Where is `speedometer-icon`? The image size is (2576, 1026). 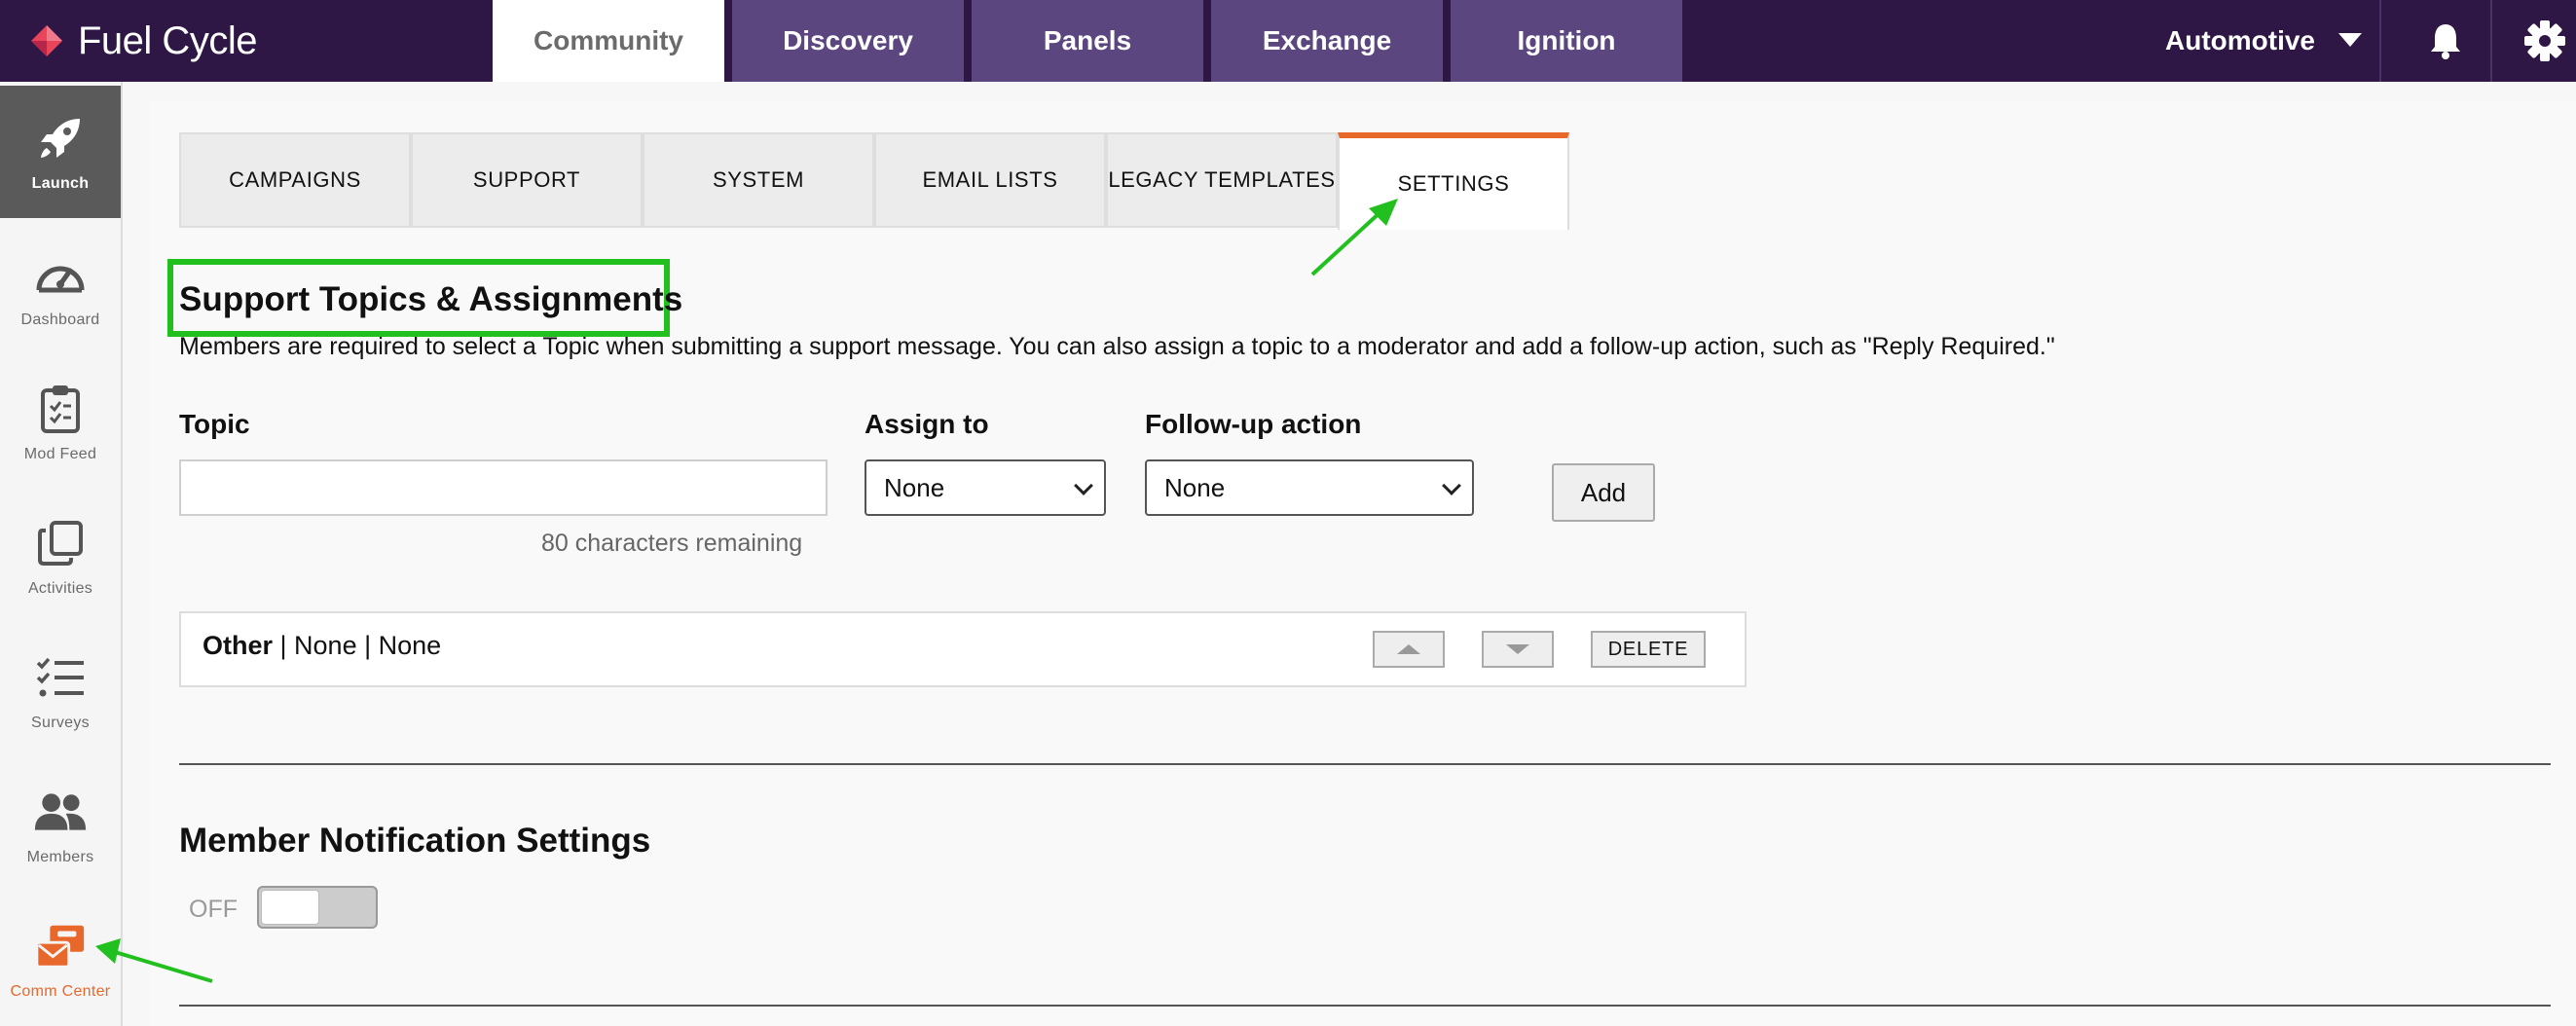 speedometer-icon is located at coordinates (60, 274).